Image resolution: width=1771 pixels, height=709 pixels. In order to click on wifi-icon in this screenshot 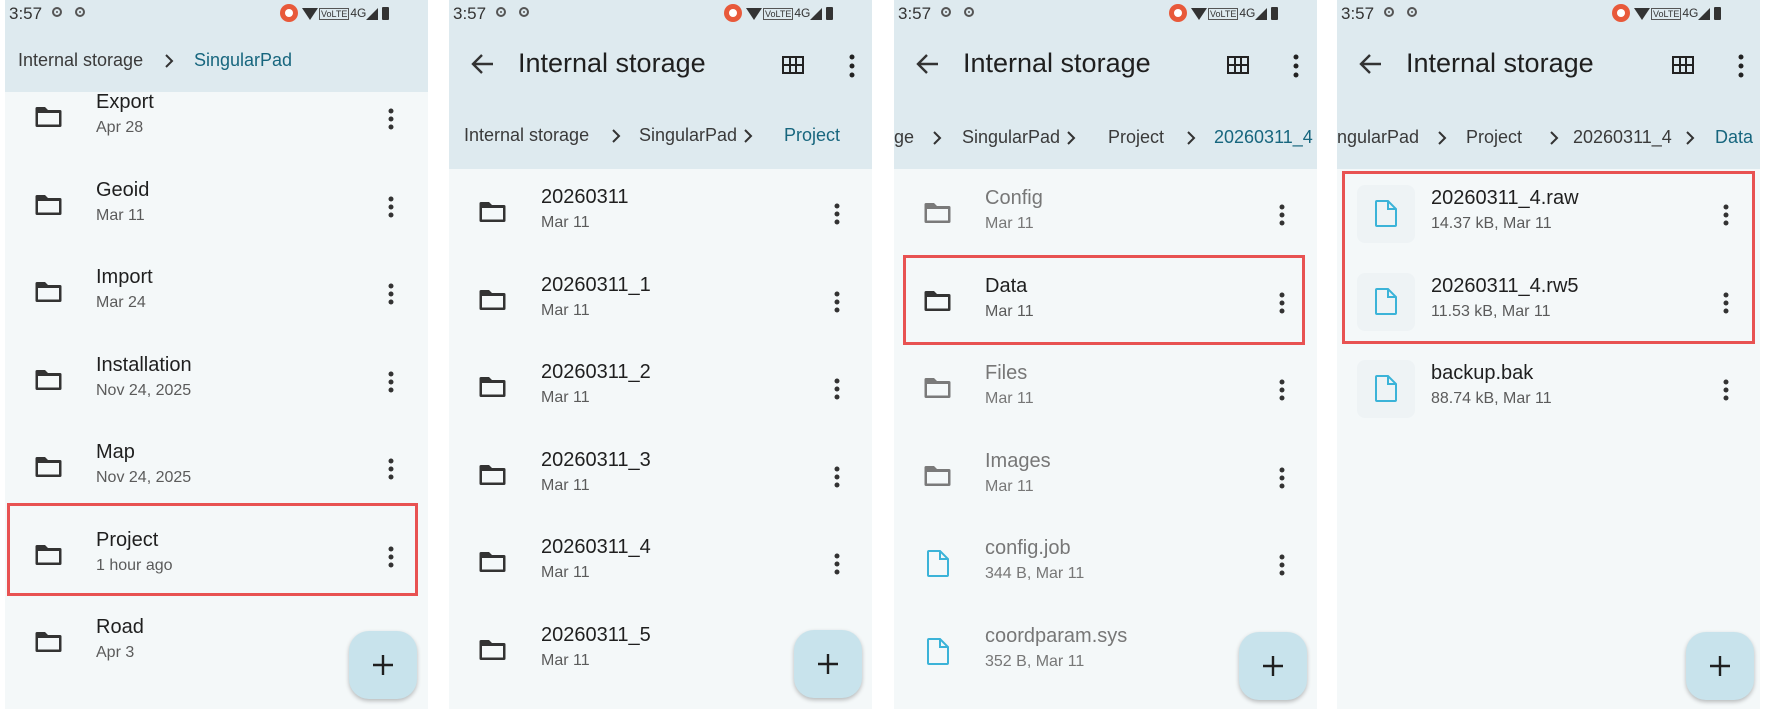, I will do `click(1642, 13)`.